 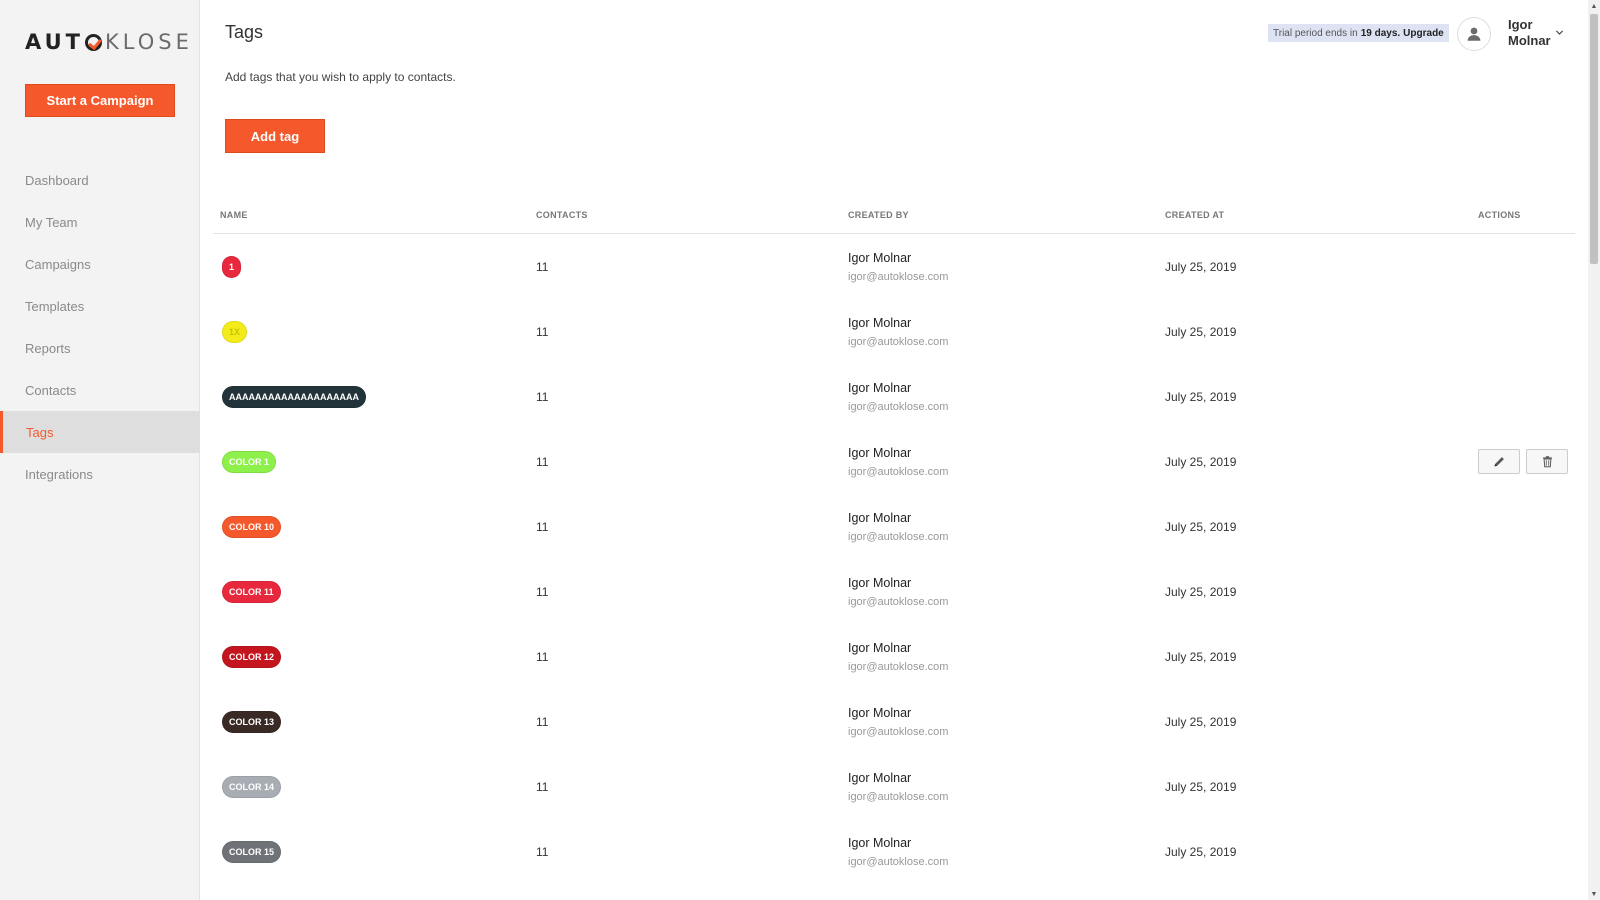 What do you see at coordinates (1380, 33) in the screenshot?
I see `trial-days: 19 days.` at bounding box center [1380, 33].